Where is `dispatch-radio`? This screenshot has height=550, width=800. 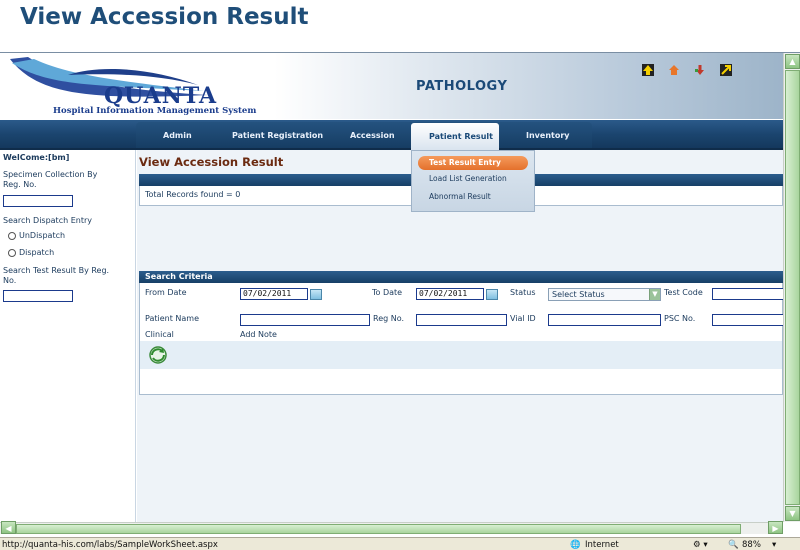
dispatch-radio is located at coordinates (12, 253).